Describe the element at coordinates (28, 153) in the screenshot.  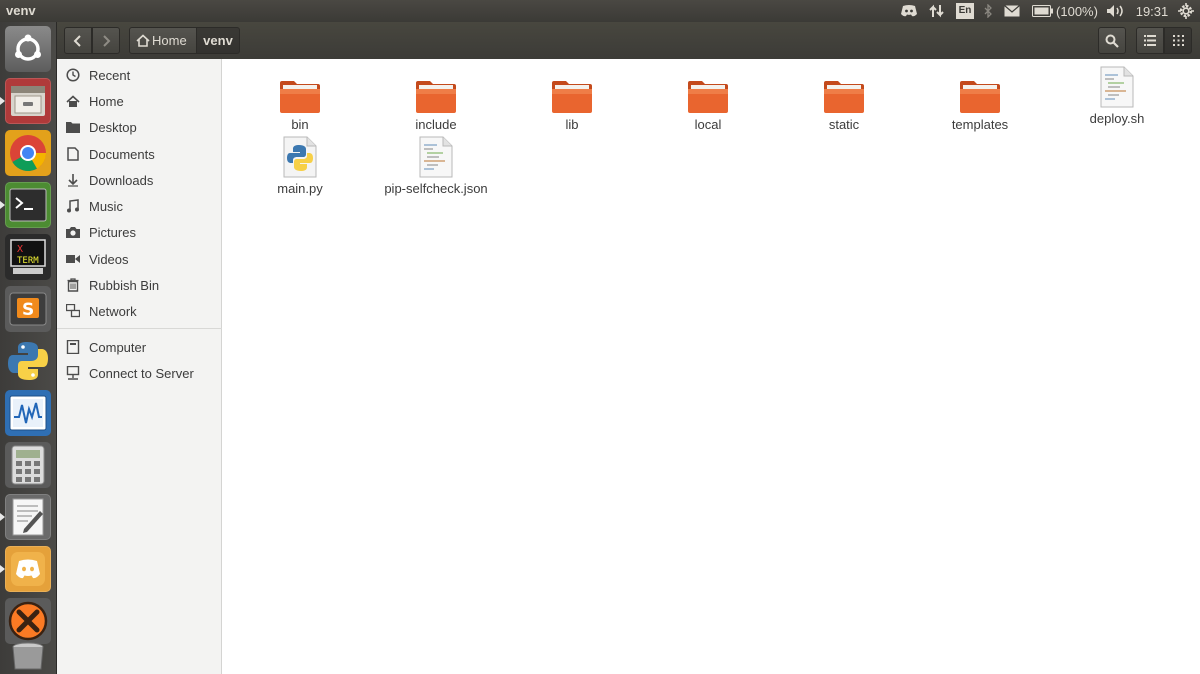
I see `chrome-app-icon` at that location.